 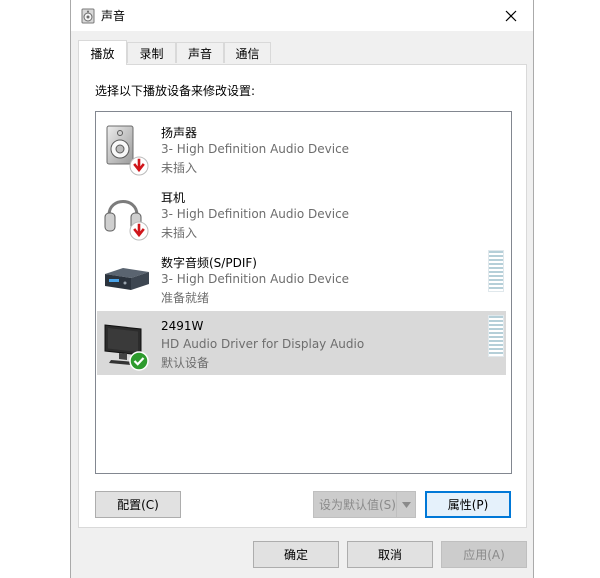 I want to click on set-default-dropdown, so click(x=405, y=504).